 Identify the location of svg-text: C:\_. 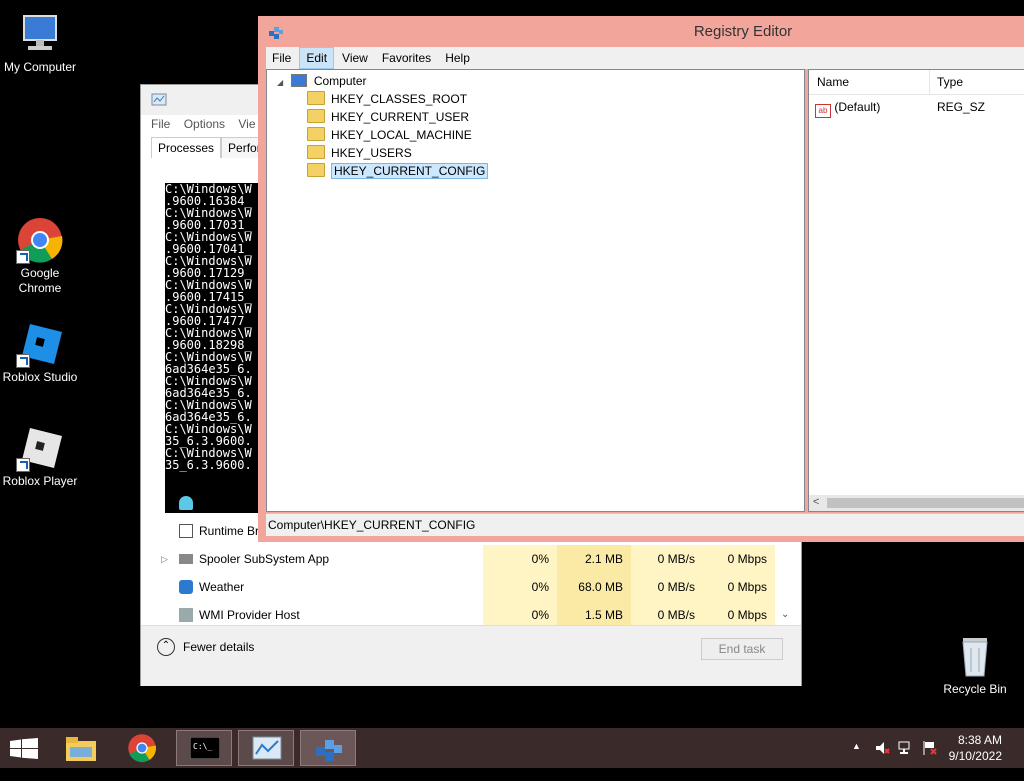
(202, 746).